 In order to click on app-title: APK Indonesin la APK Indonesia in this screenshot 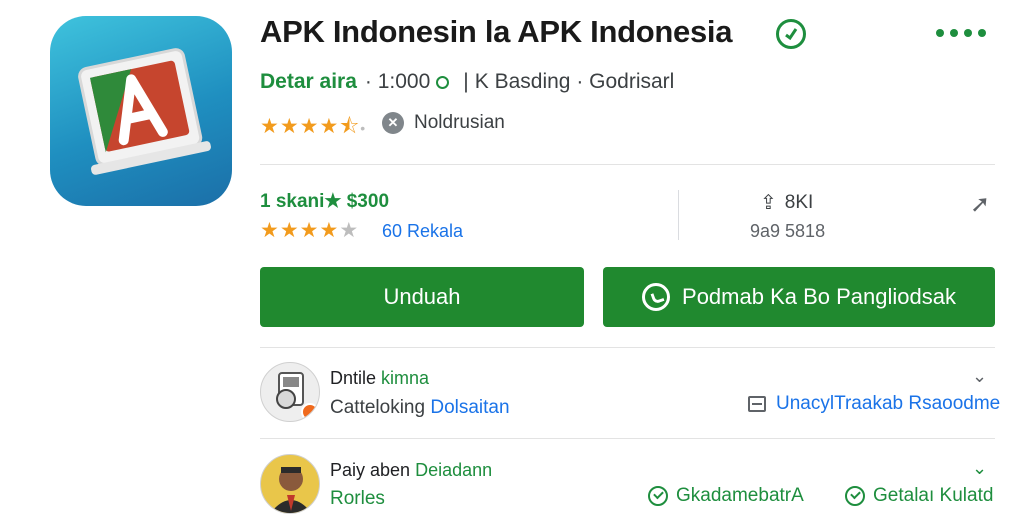, I will do `click(496, 31)`.